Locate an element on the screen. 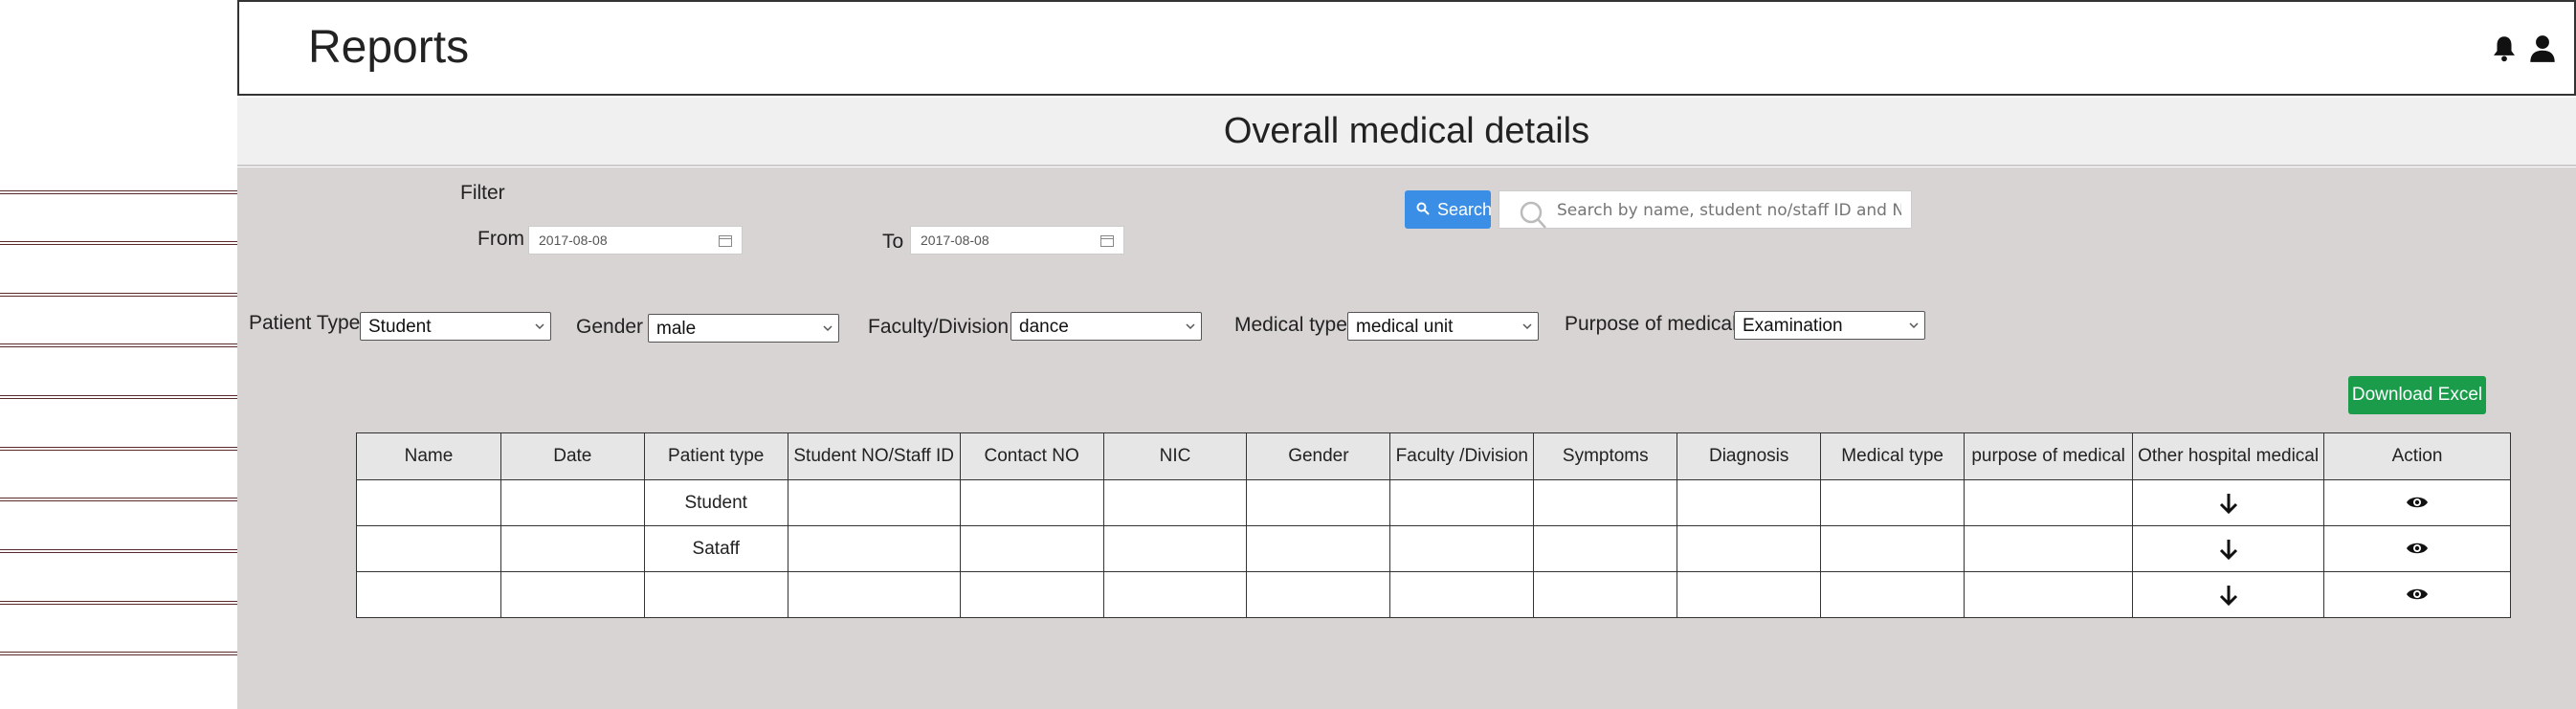  column-header: Faculty /Division is located at coordinates (1462, 456).